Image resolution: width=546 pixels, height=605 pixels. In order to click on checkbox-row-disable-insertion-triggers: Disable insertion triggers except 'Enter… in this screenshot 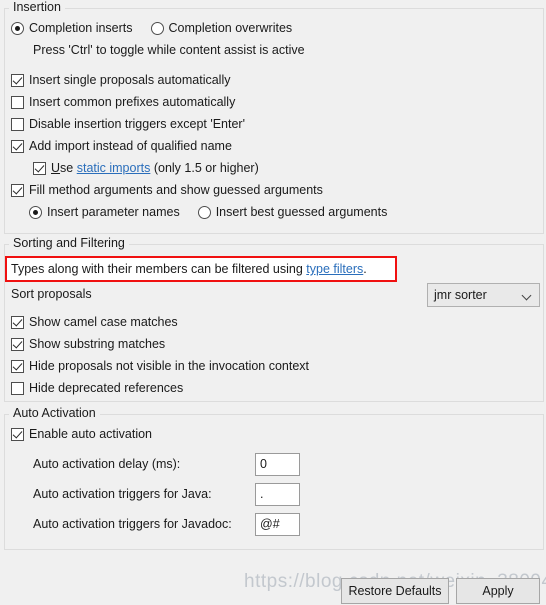, I will do `click(274, 124)`.